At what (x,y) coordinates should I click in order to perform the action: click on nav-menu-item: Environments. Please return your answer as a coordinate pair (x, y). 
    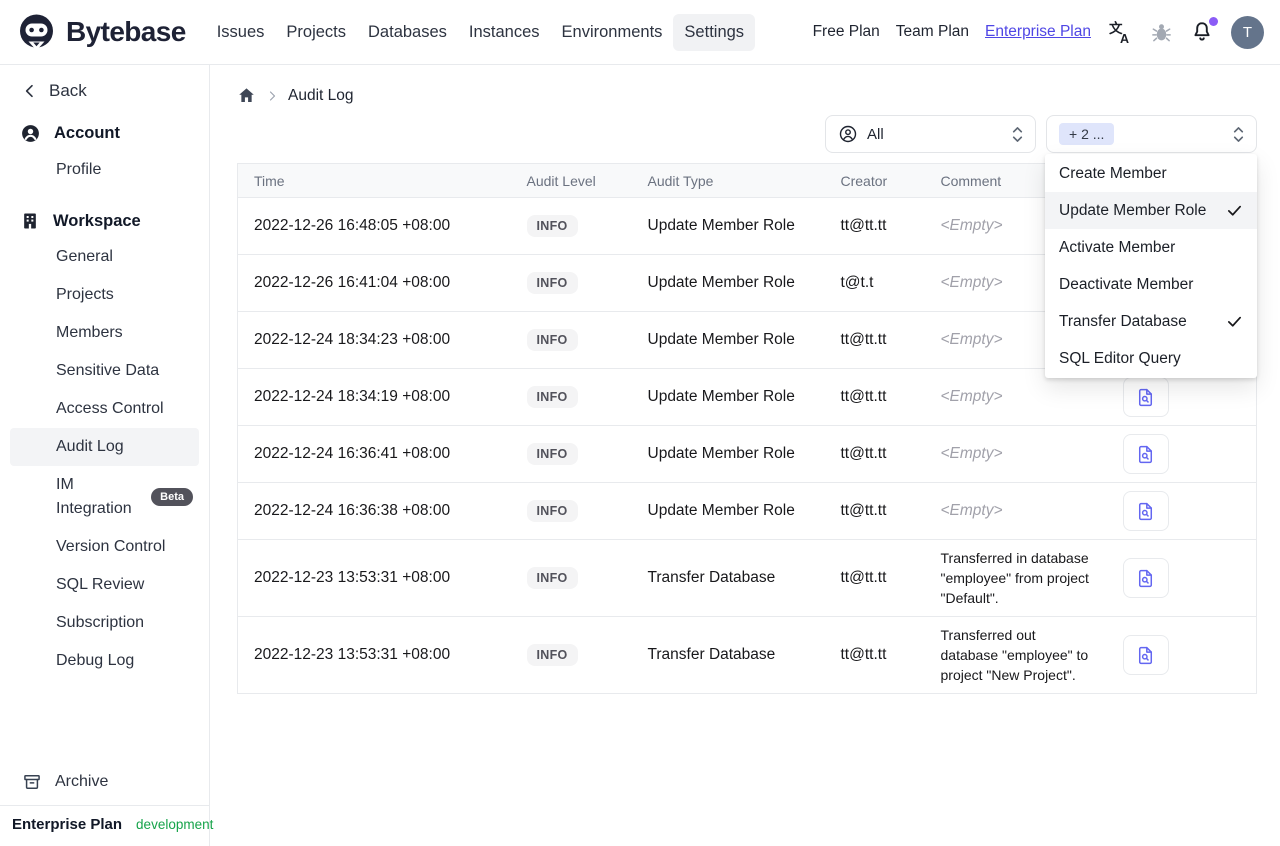
    Looking at the image, I should click on (612, 32).